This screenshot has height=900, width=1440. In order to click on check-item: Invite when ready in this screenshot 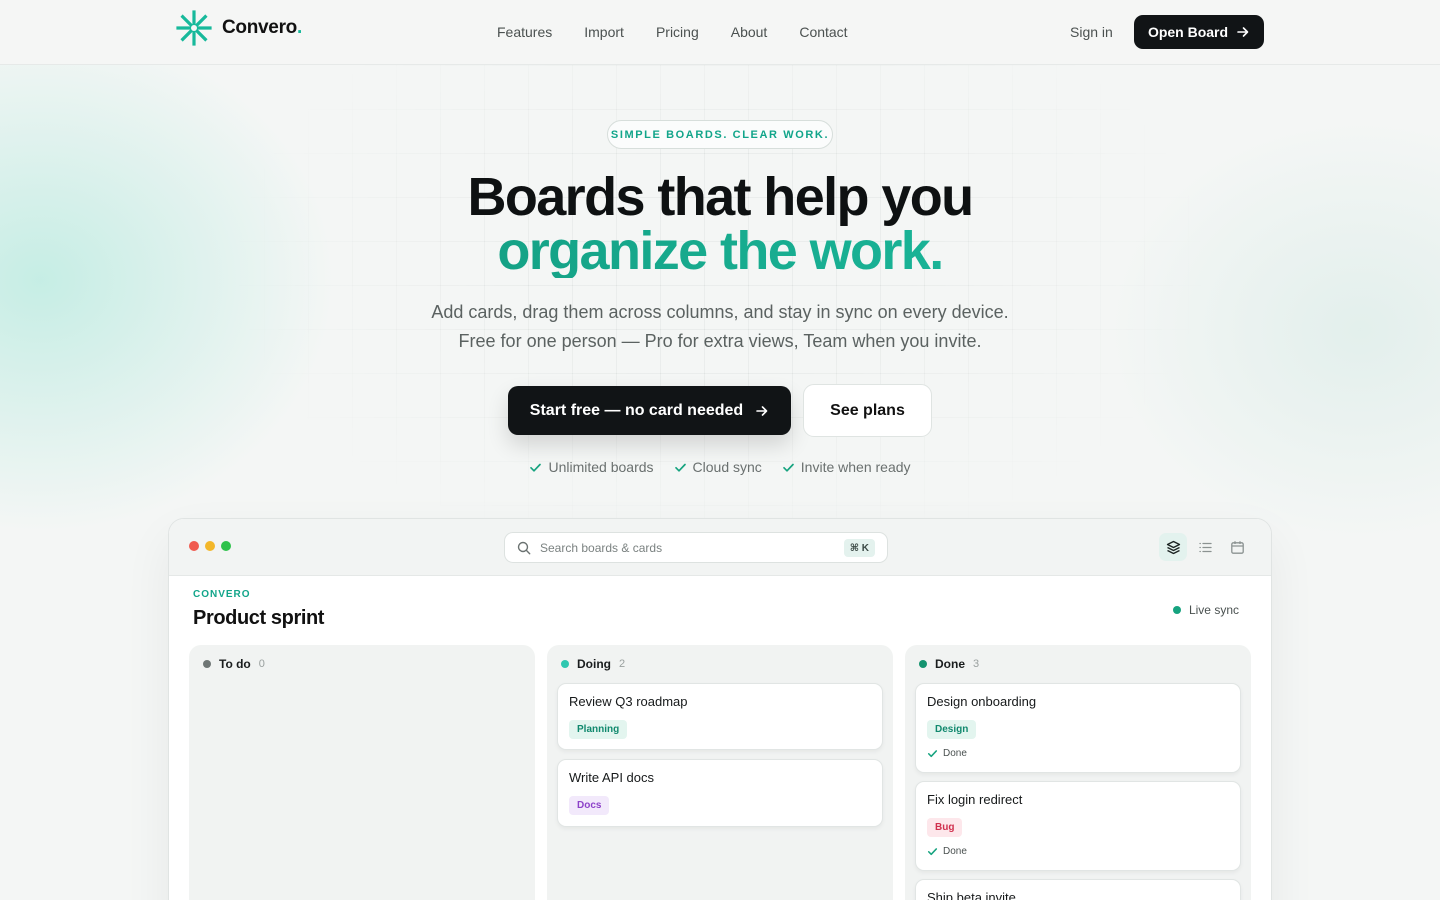, I will do `click(846, 467)`.